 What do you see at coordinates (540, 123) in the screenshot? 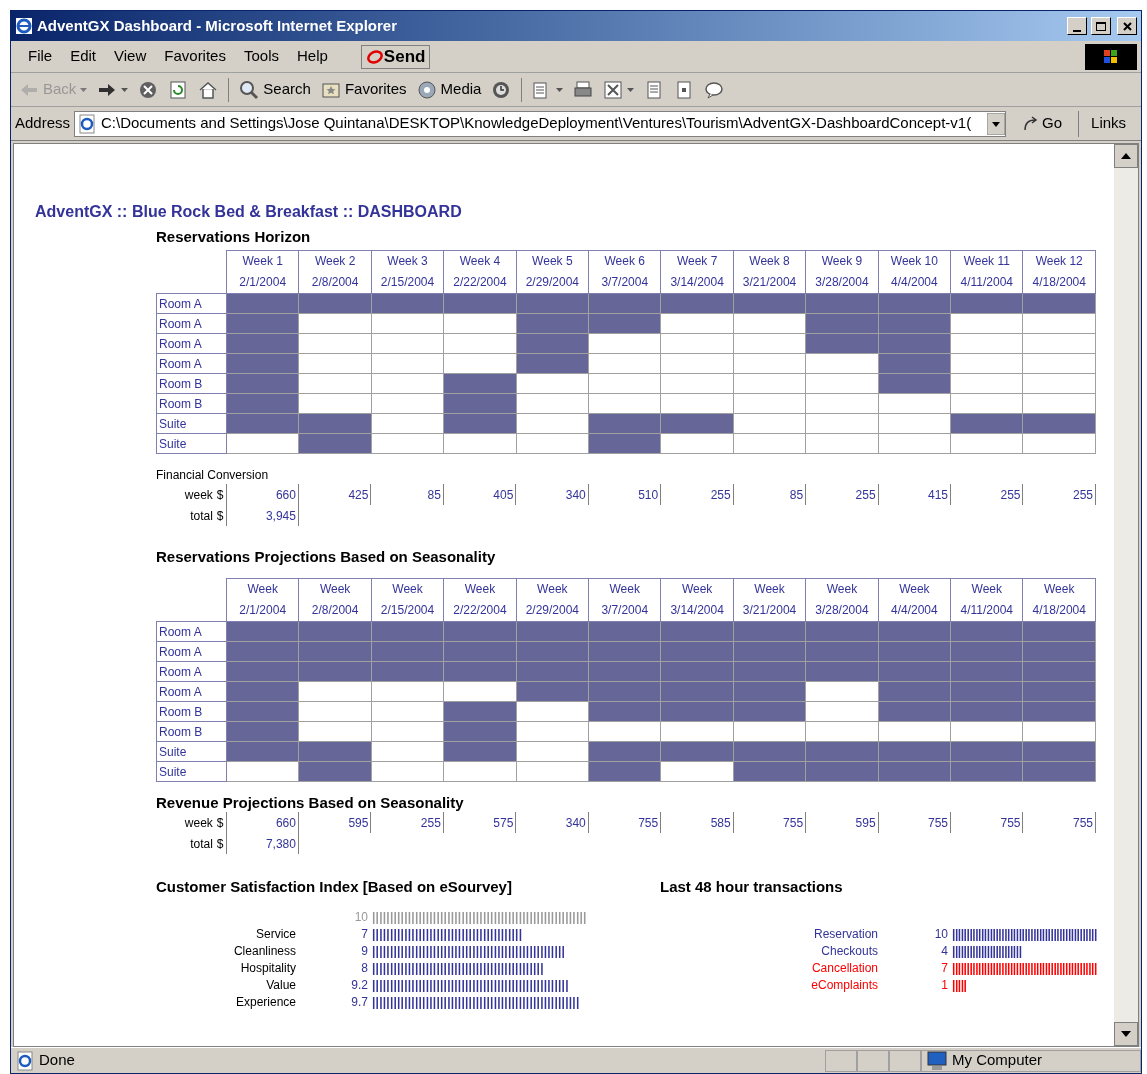
I see `address-field: C:\Documents and Settings\Jose Quintana\DESKTOP\KnowledgeDeployment\Ventures\Tourism\AdventGX-DashboardConcept-v1(` at bounding box center [540, 123].